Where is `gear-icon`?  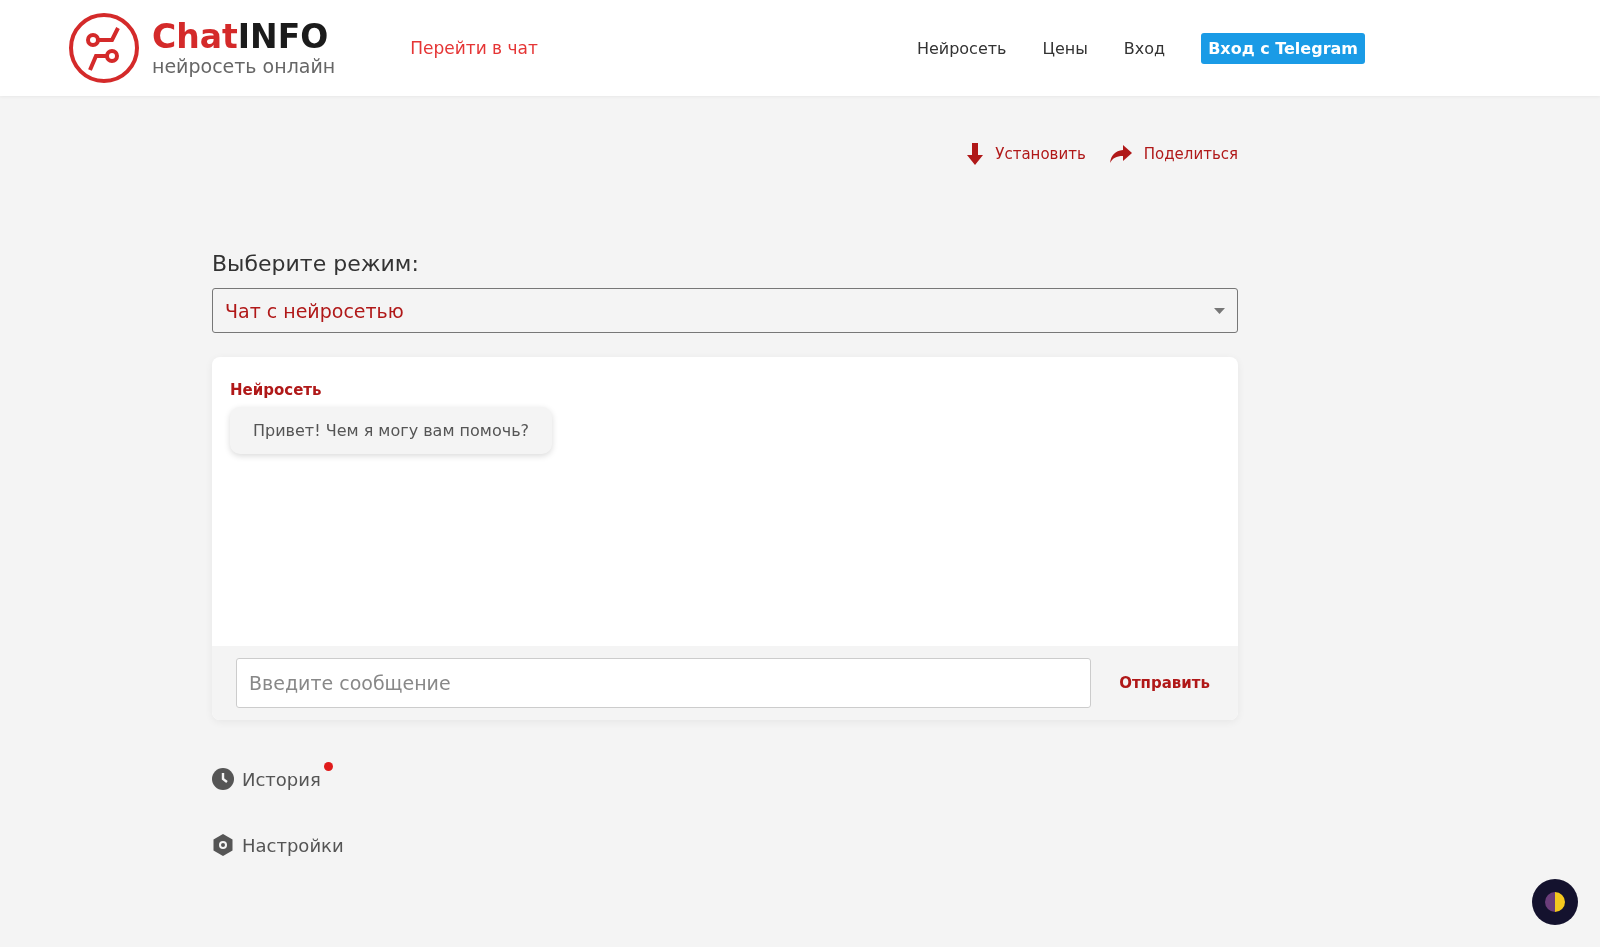 gear-icon is located at coordinates (223, 845).